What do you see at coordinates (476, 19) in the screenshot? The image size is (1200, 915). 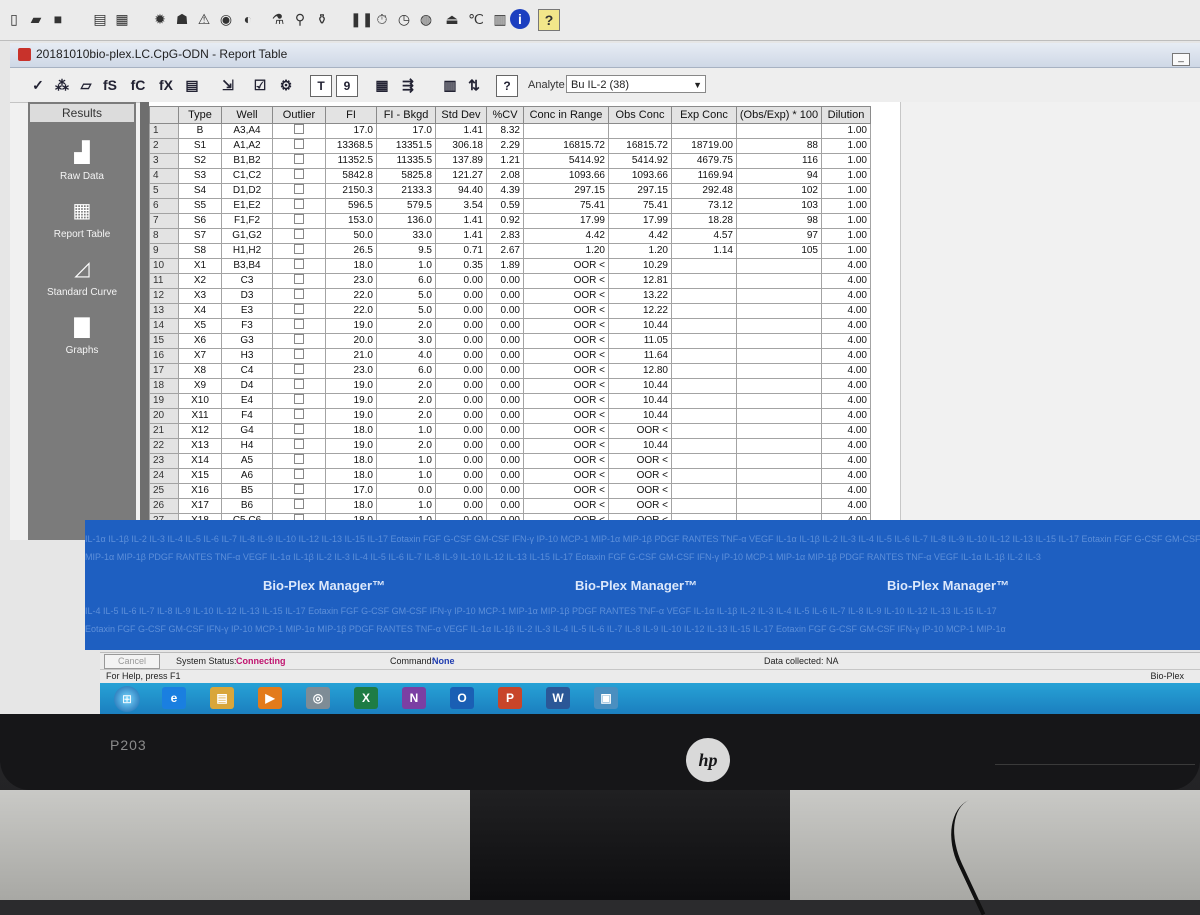 I see `temperature-icon: ℃` at bounding box center [476, 19].